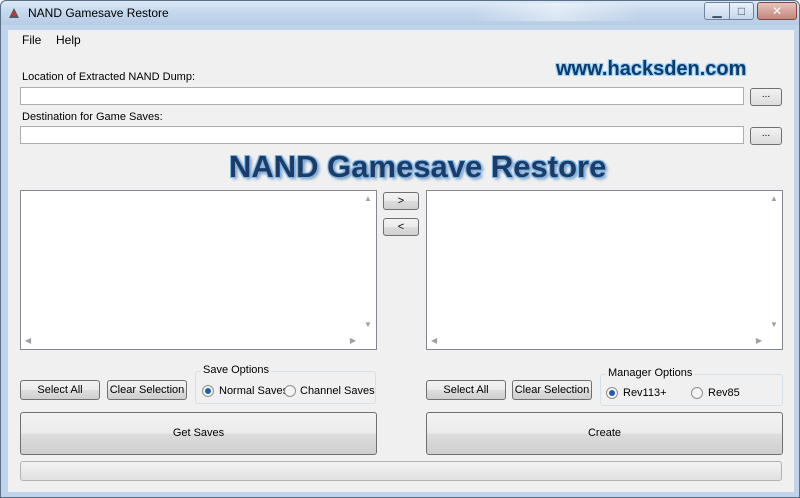 This screenshot has width=800, height=498. I want to click on maximize-icon: □, so click(741, 11).